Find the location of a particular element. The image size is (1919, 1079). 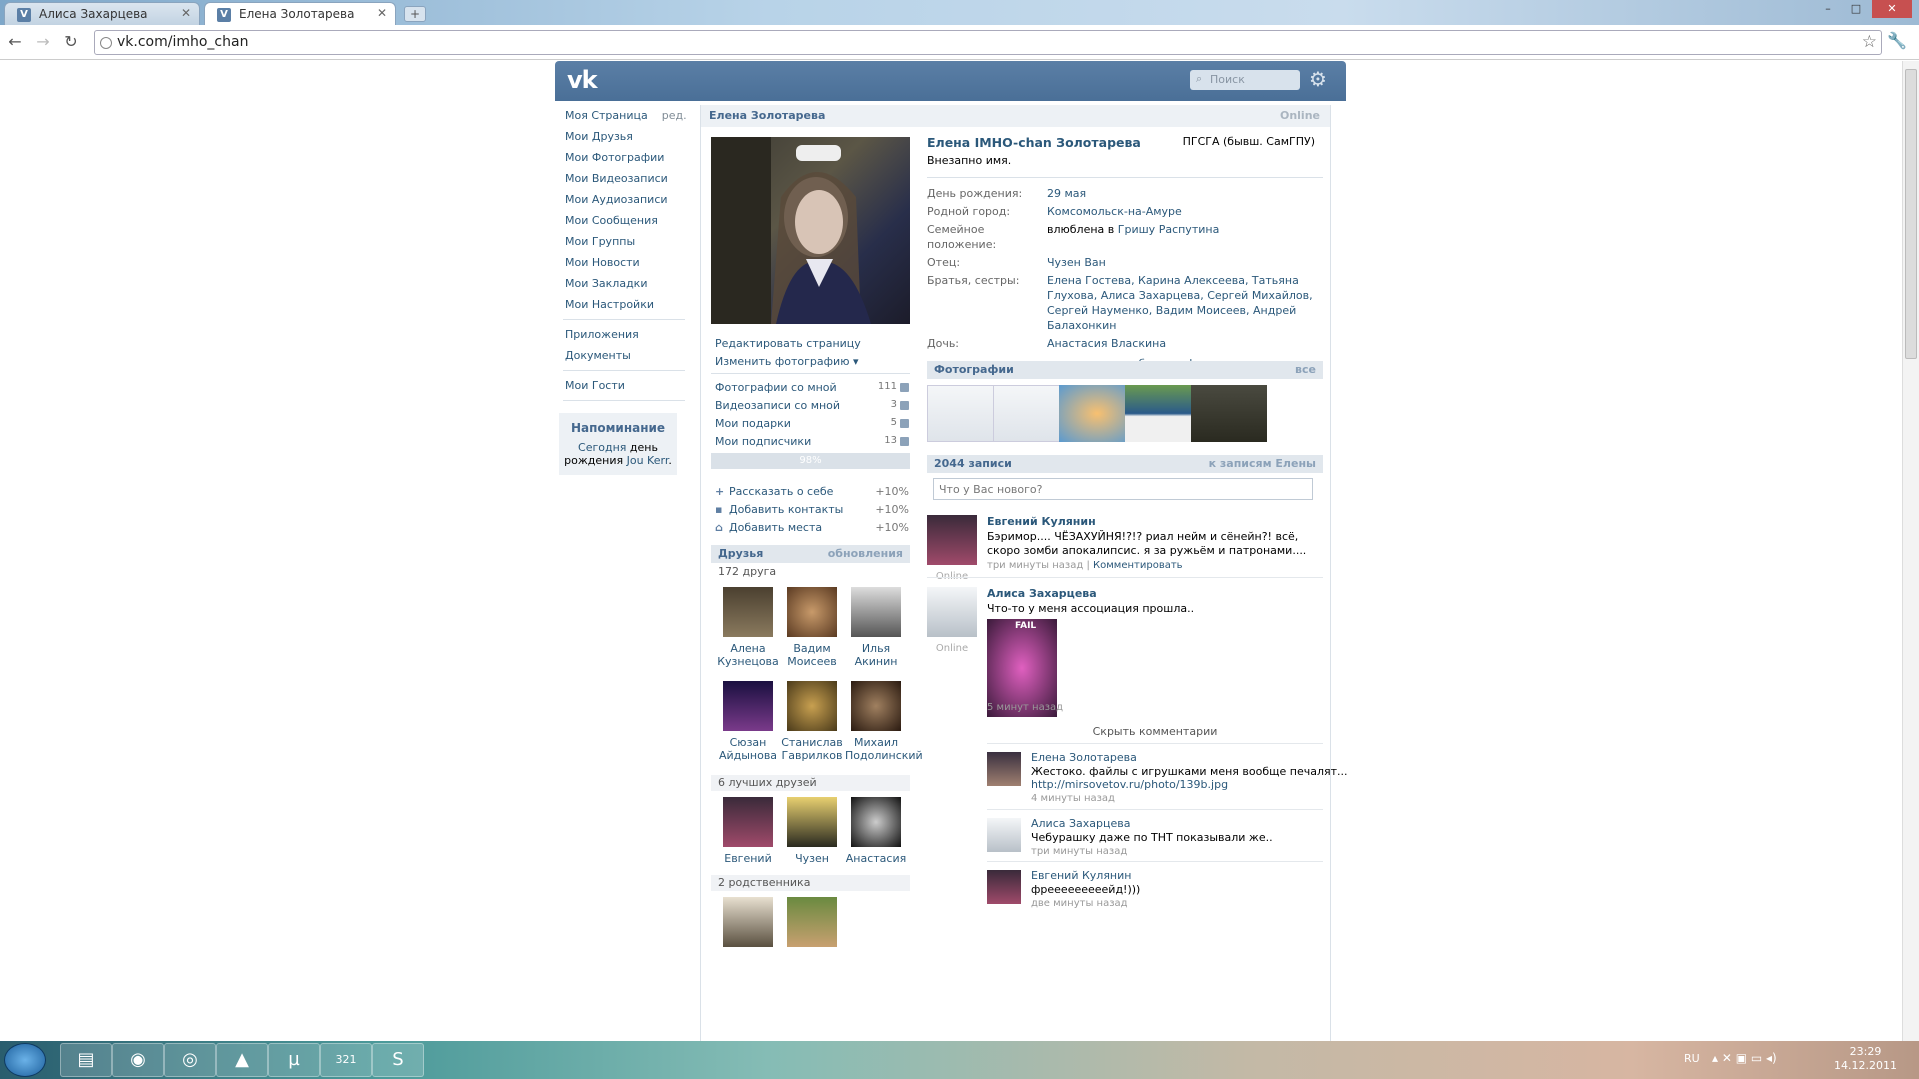

sidebar-item-bookmarks: Мои Закладки is located at coordinates (620, 283).